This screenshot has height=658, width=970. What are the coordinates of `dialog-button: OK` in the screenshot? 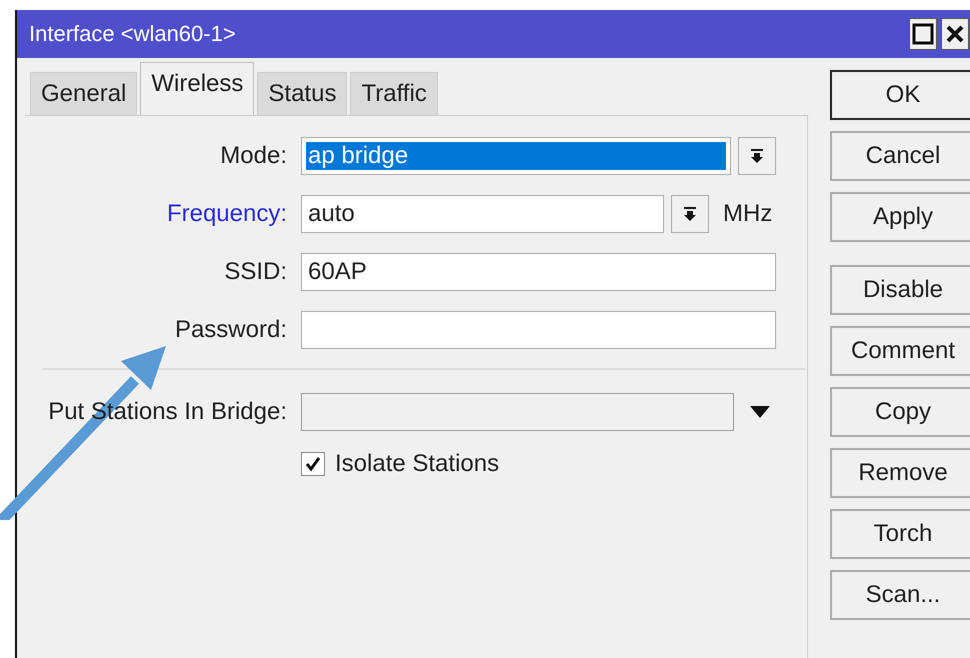 It's located at (900, 95).